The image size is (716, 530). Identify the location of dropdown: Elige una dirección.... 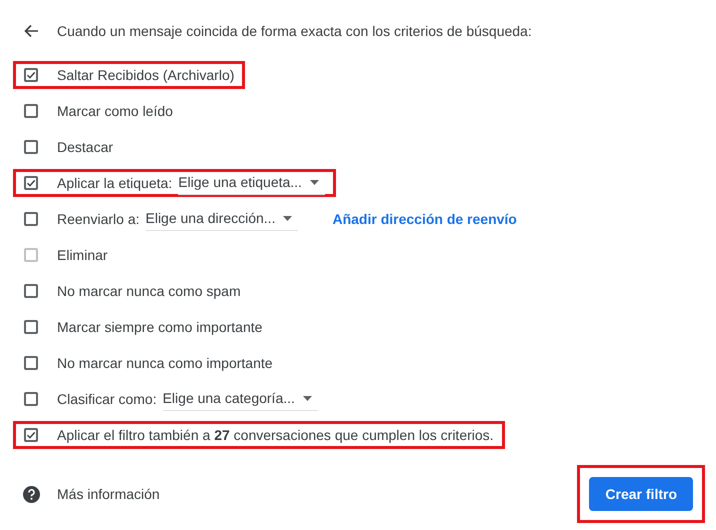
(222, 219).